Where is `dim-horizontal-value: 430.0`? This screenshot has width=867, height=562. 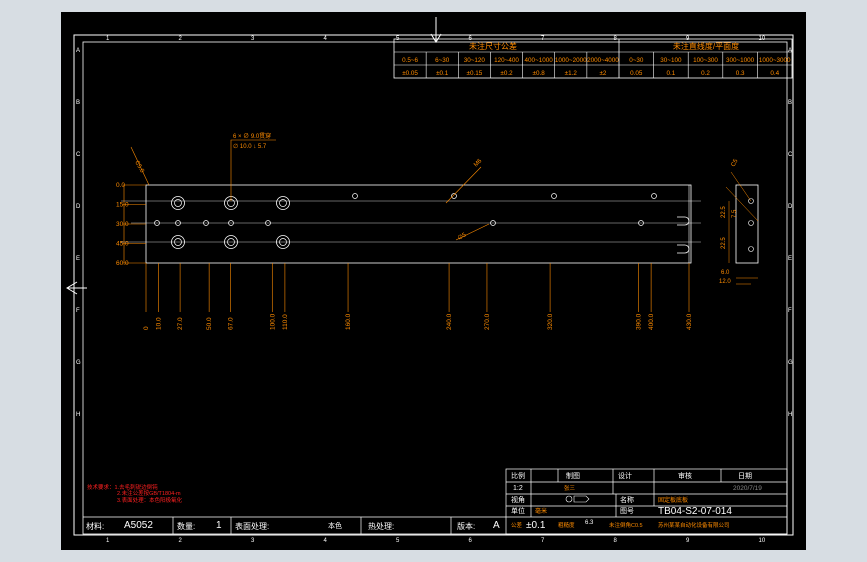 dim-horizontal-value: 430.0 is located at coordinates (689, 321).